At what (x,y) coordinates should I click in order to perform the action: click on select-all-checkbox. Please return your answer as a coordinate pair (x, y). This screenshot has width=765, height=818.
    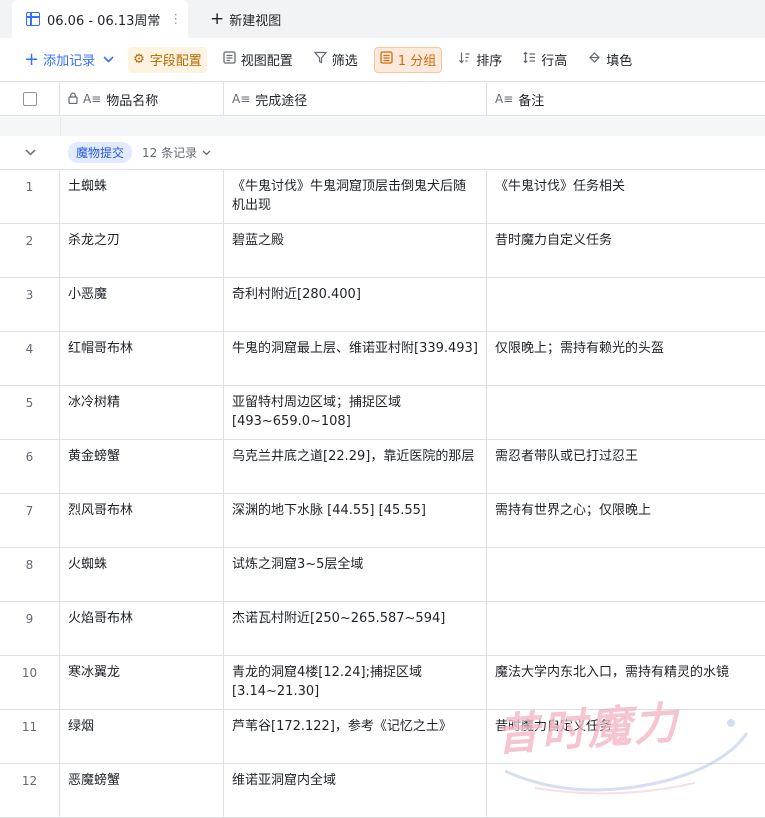
    Looking at the image, I should click on (29, 99).